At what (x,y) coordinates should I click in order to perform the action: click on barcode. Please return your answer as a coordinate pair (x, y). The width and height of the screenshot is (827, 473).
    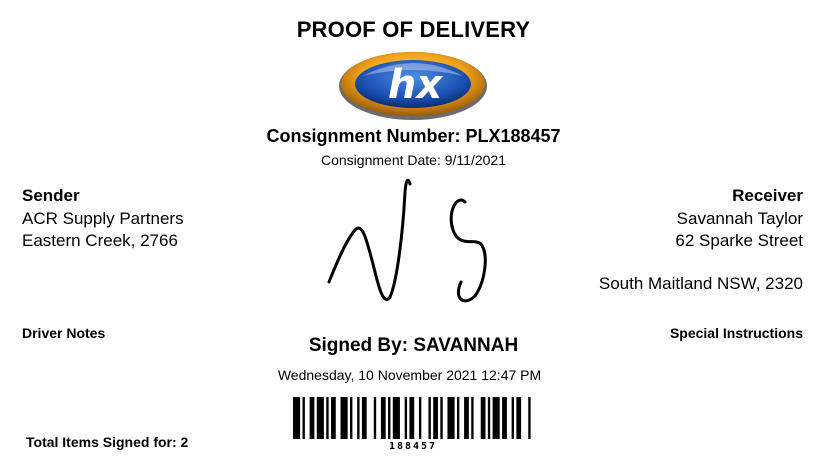
    Looking at the image, I should click on (412, 418).